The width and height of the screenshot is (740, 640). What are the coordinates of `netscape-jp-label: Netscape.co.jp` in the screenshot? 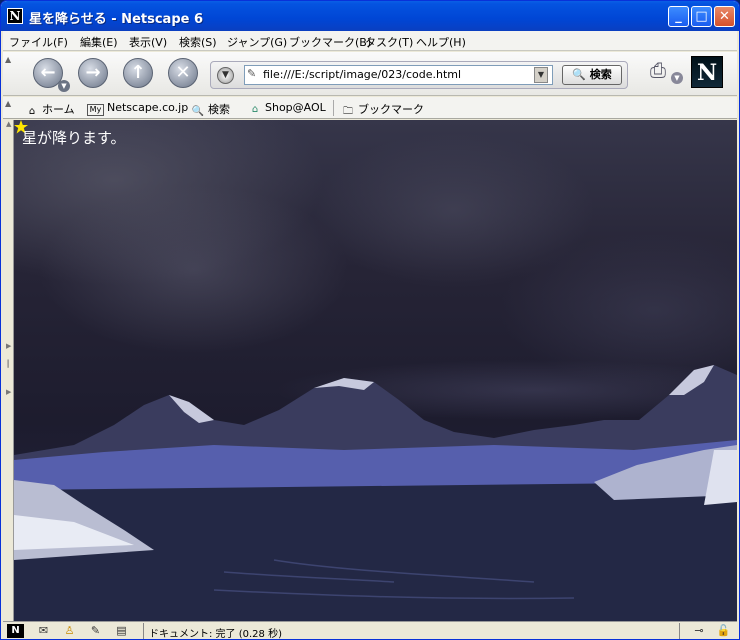 It's located at (148, 107).